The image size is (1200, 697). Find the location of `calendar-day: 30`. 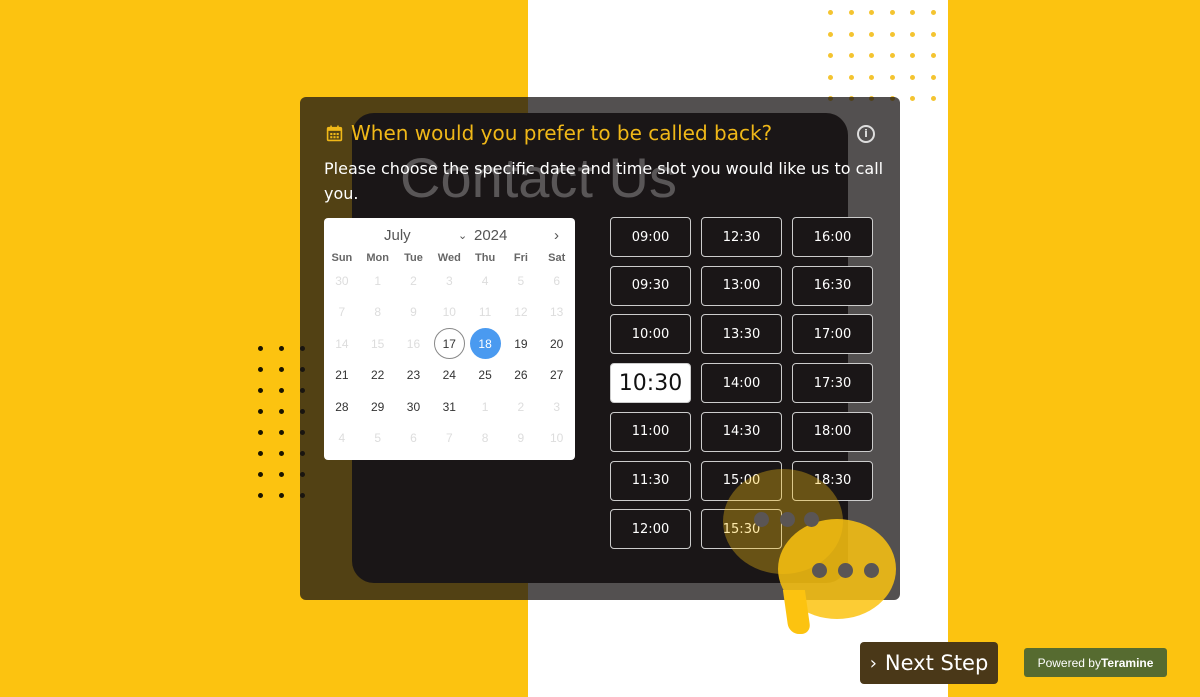

calendar-day: 30 is located at coordinates (414, 407).